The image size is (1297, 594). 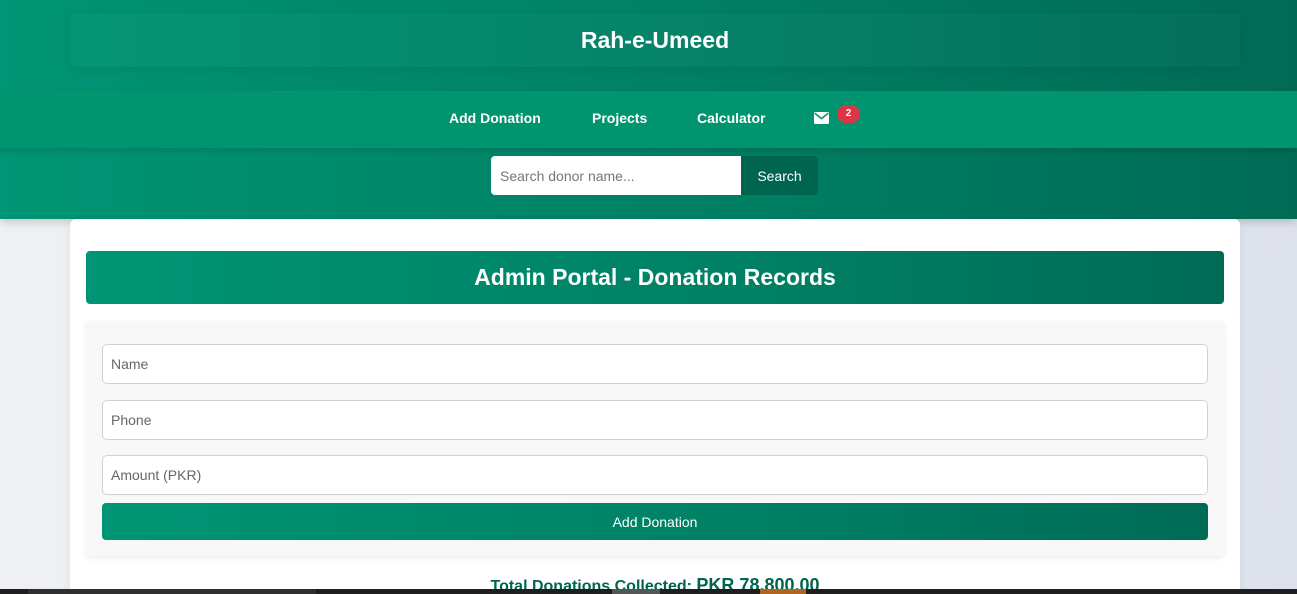 I want to click on phone-field, so click(x=655, y=420).